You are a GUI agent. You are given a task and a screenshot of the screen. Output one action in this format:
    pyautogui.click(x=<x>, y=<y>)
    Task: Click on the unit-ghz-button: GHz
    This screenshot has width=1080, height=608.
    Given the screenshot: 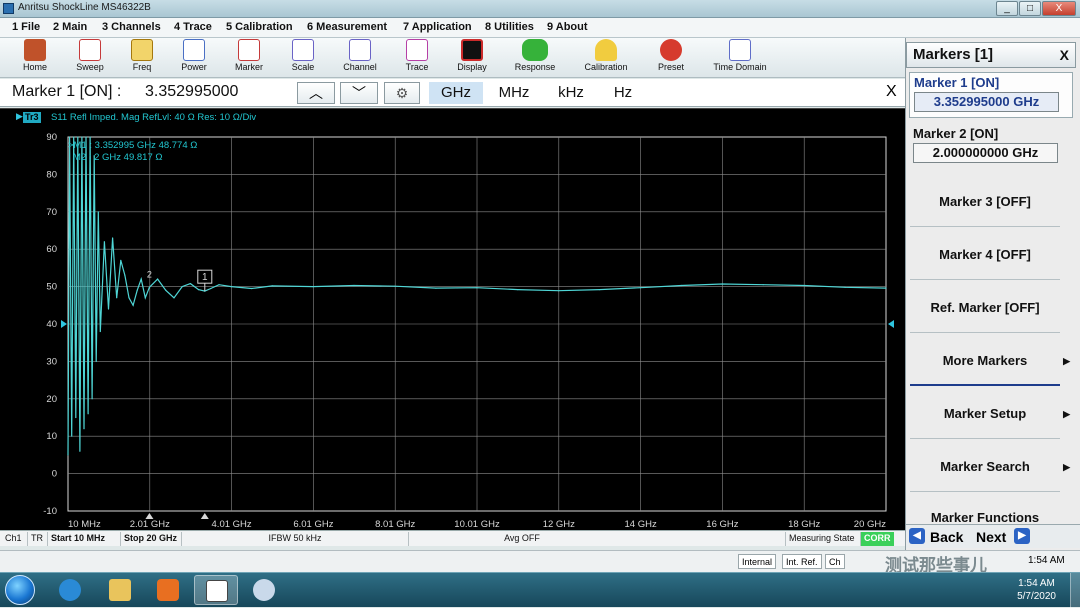 What is the action you would take?
    pyautogui.click(x=456, y=93)
    